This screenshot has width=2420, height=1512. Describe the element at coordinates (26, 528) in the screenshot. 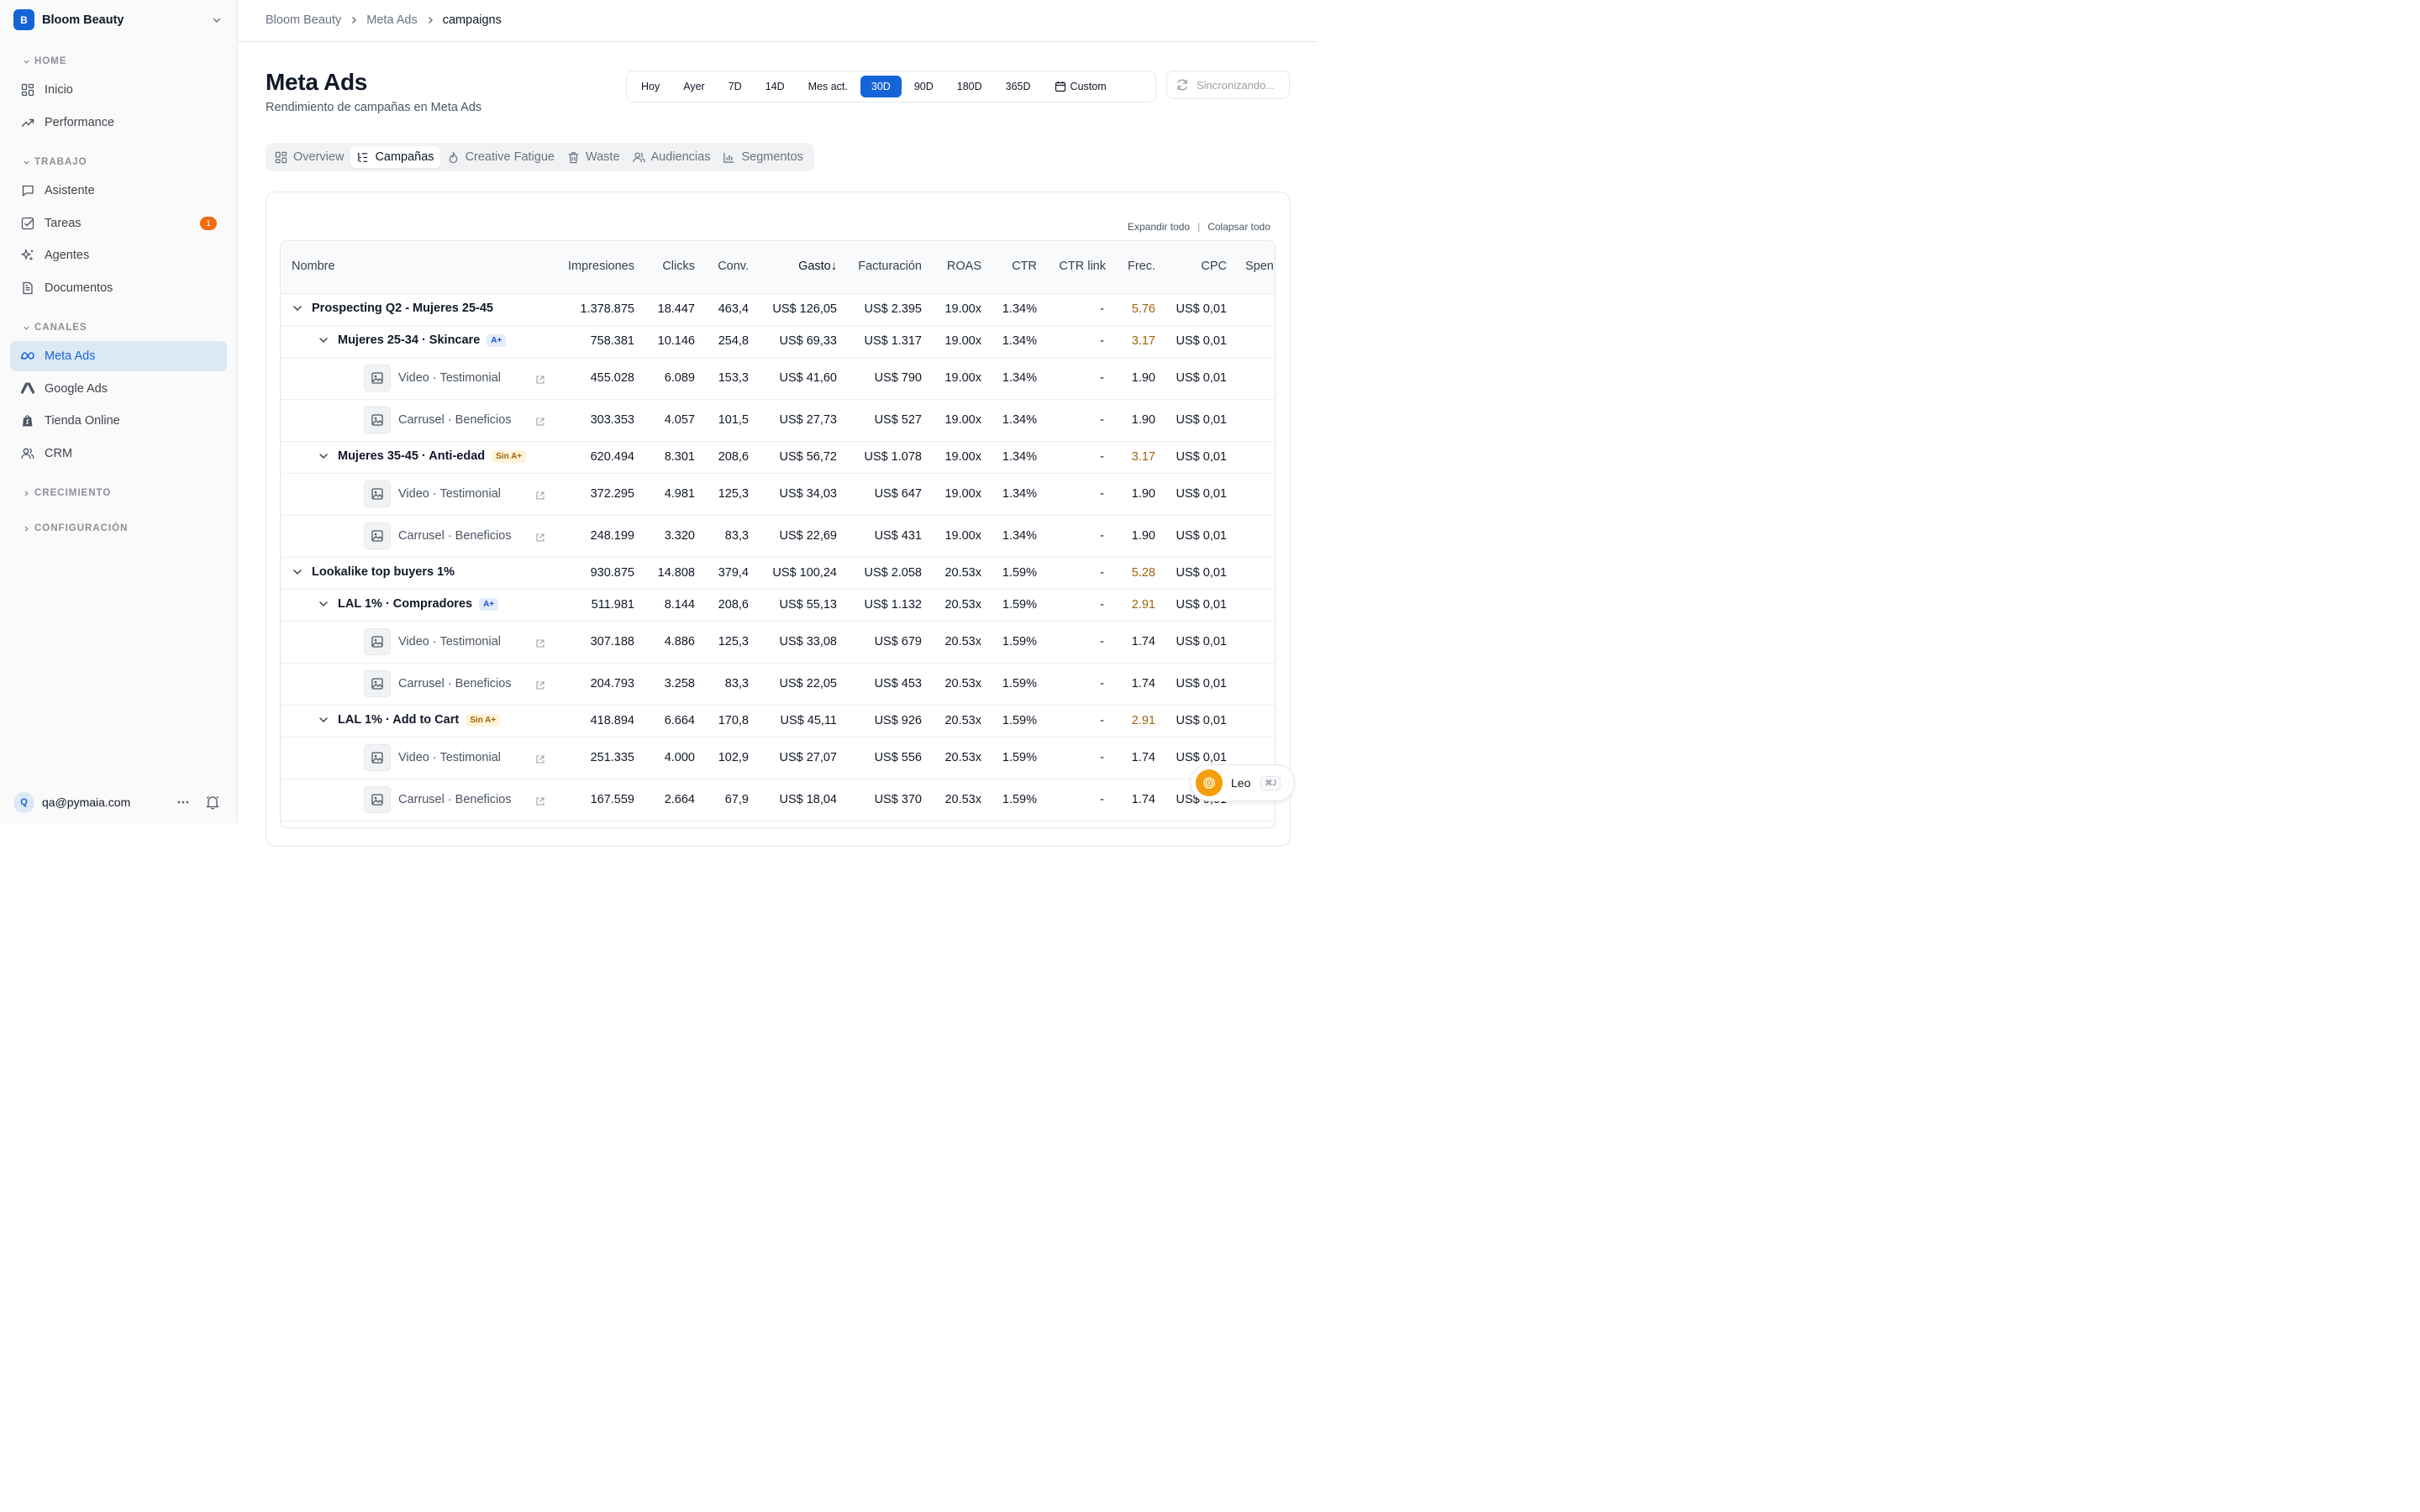

I see `chevron-right-icon` at that location.